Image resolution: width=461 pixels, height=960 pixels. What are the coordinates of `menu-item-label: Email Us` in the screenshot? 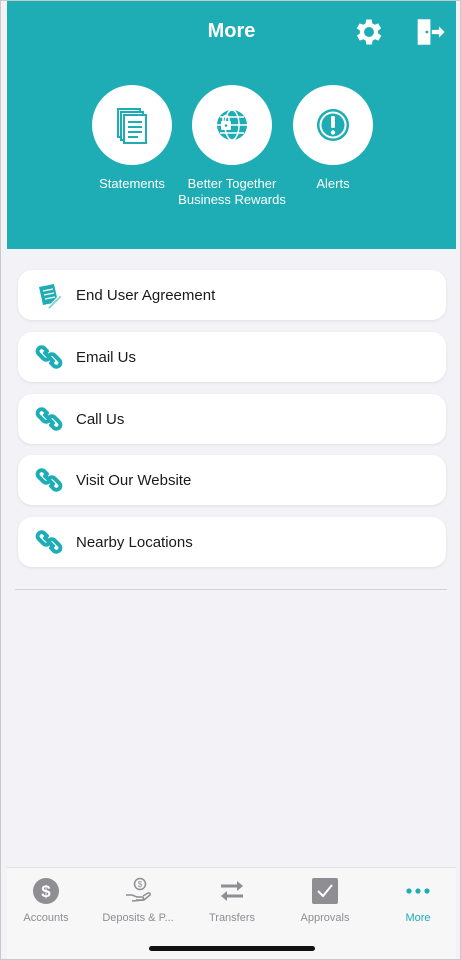 It's located at (106, 357).